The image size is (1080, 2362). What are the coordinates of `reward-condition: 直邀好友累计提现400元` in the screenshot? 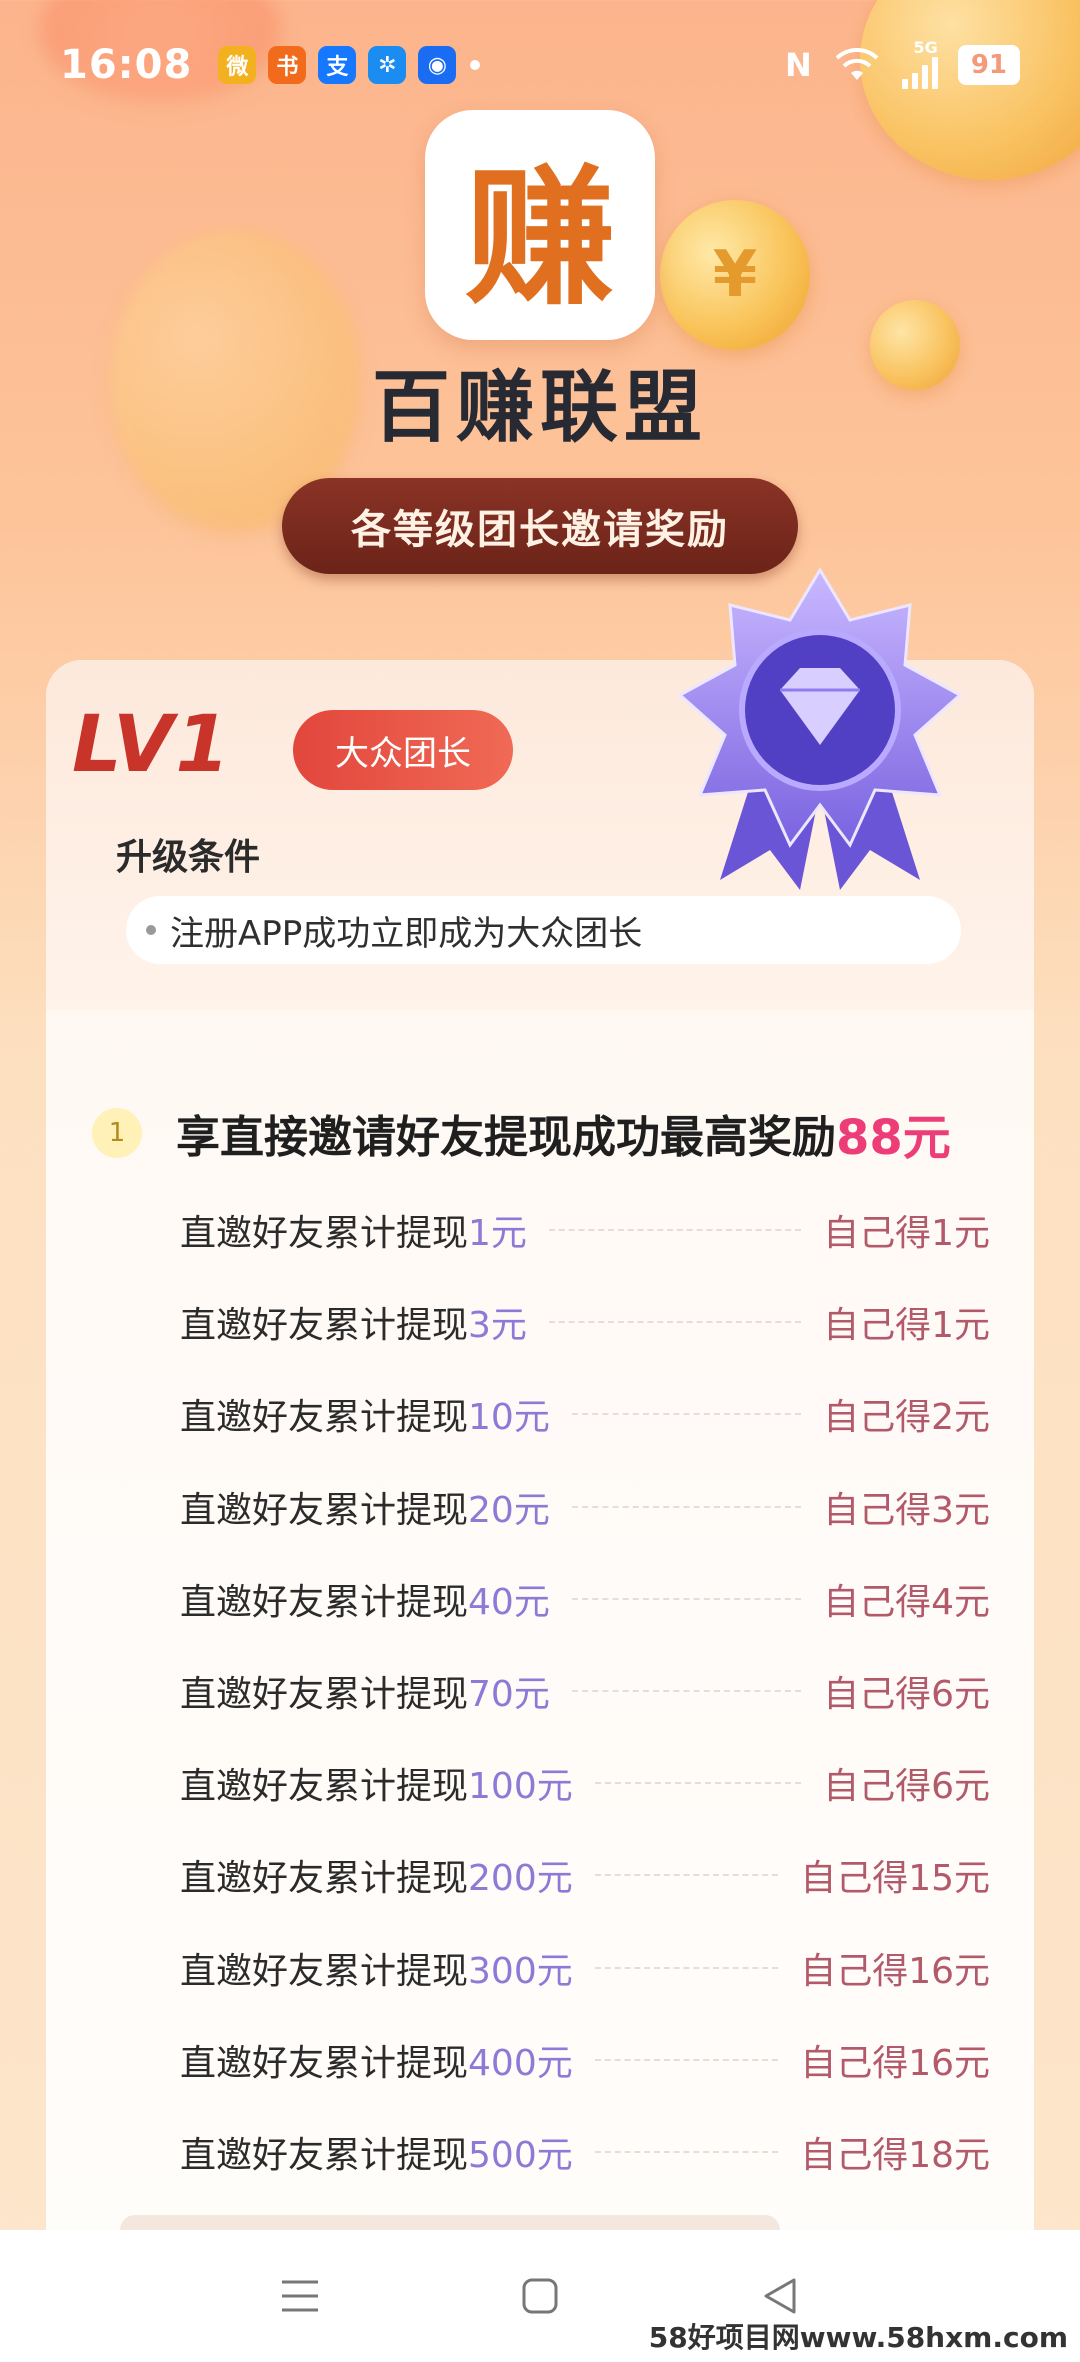 It's located at (376, 2060).